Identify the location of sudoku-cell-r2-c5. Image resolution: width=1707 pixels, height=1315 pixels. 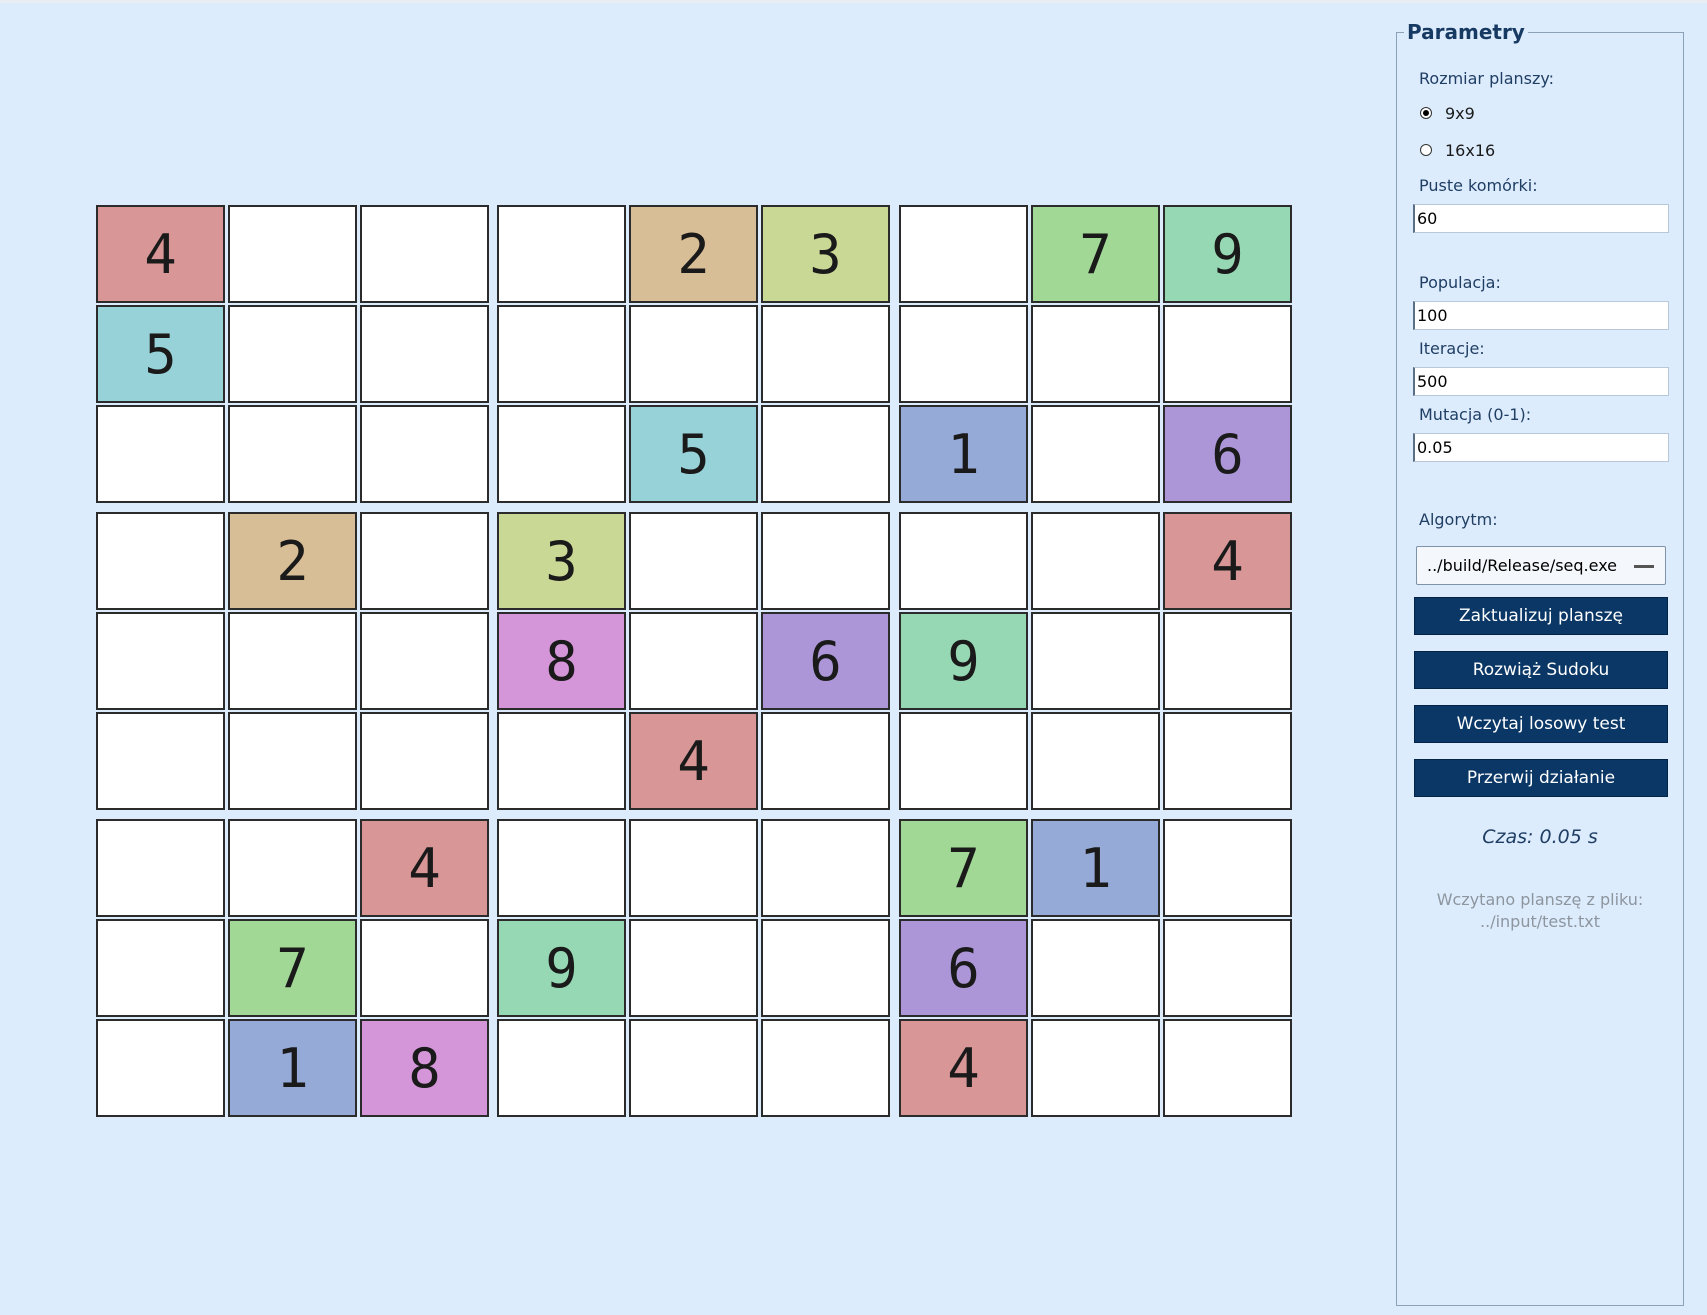
(693, 354).